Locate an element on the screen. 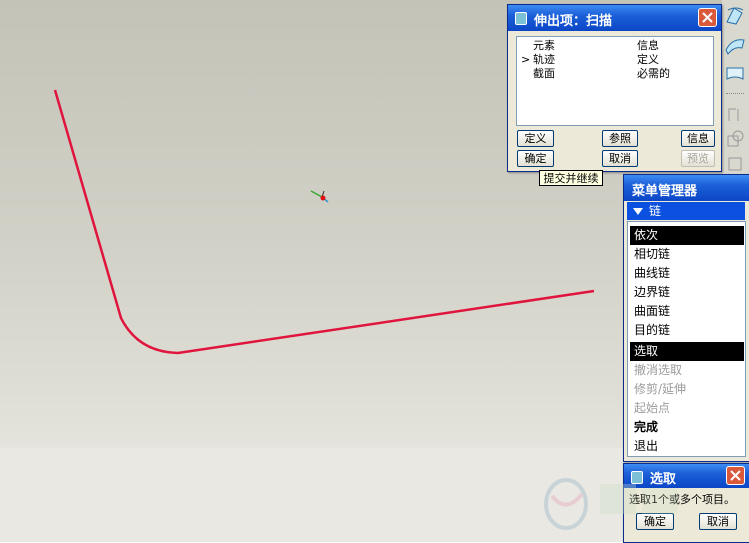 The width and height of the screenshot is (749, 543). menu-manager-title: 菜单管理器 is located at coordinates (665, 191).